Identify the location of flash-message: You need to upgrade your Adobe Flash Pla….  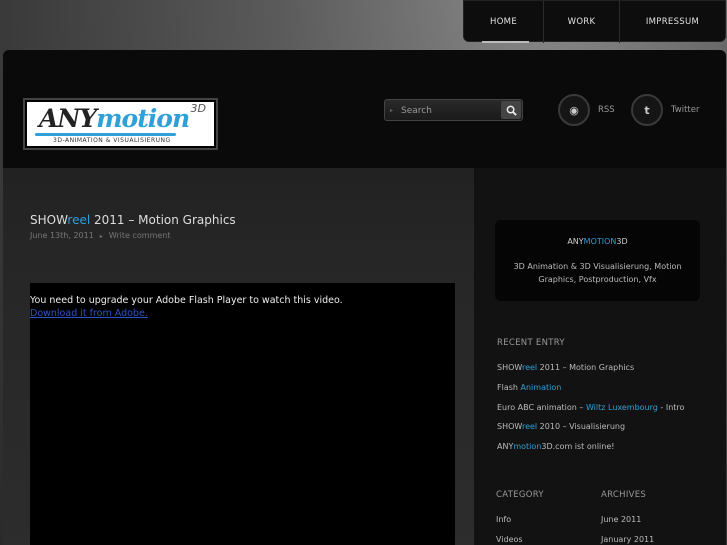
(186, 300).